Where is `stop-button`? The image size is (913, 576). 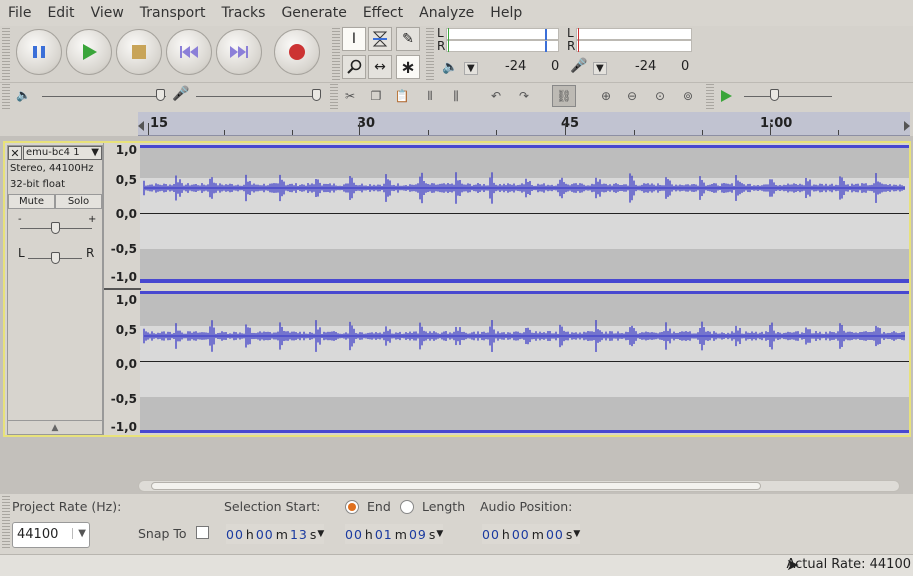 stop-button is located at coordinates (139, 52).